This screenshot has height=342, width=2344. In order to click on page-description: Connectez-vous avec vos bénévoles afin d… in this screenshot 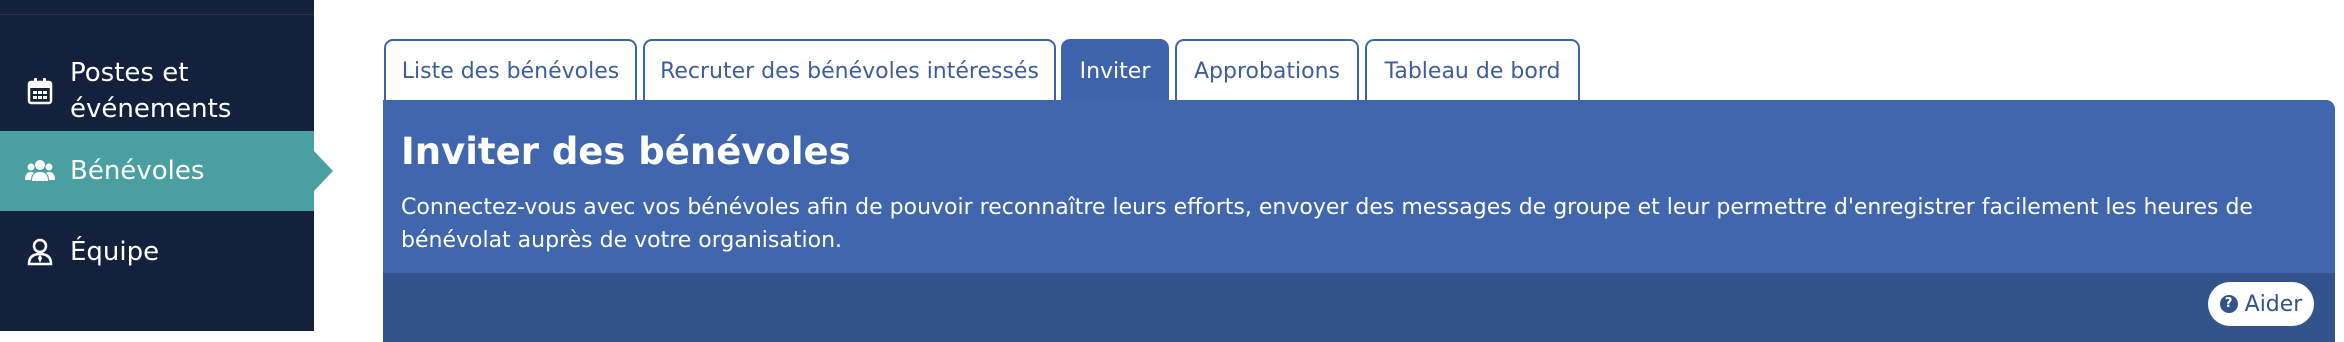, I will do `click(1327, 224)`.